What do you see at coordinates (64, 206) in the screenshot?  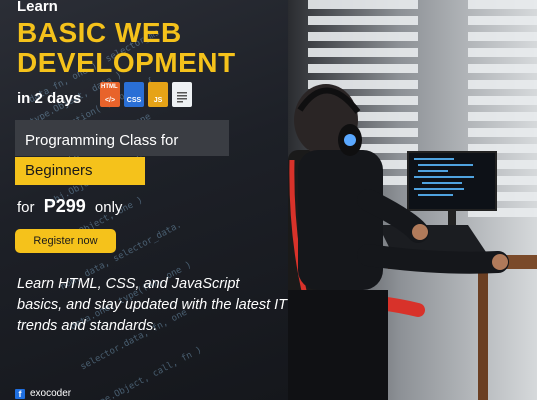 I see `price-value: P299` at bounding box center [64, 206].